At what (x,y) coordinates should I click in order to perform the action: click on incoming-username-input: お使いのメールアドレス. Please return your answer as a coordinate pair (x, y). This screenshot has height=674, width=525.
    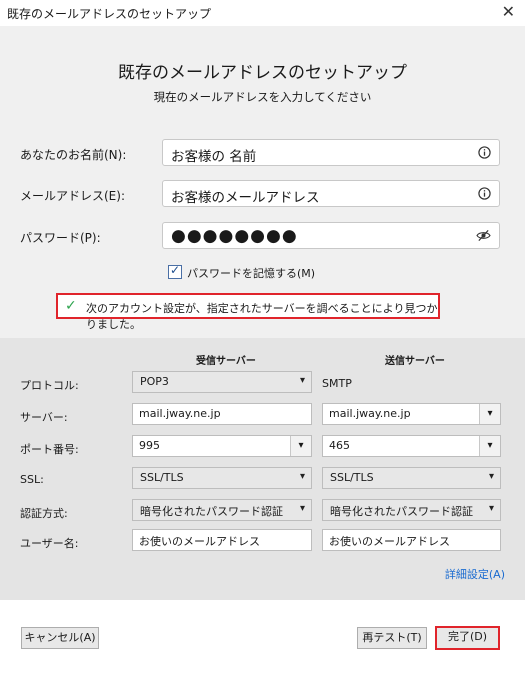
    Looking at the image, I should click on (222, 540).